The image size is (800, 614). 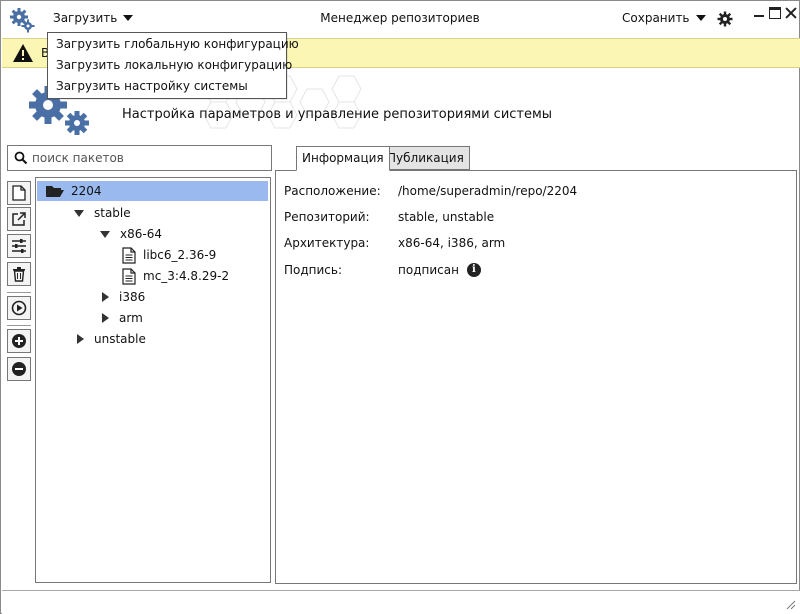 I want to click on tab-info: Информация, so click(x=343, y=158).